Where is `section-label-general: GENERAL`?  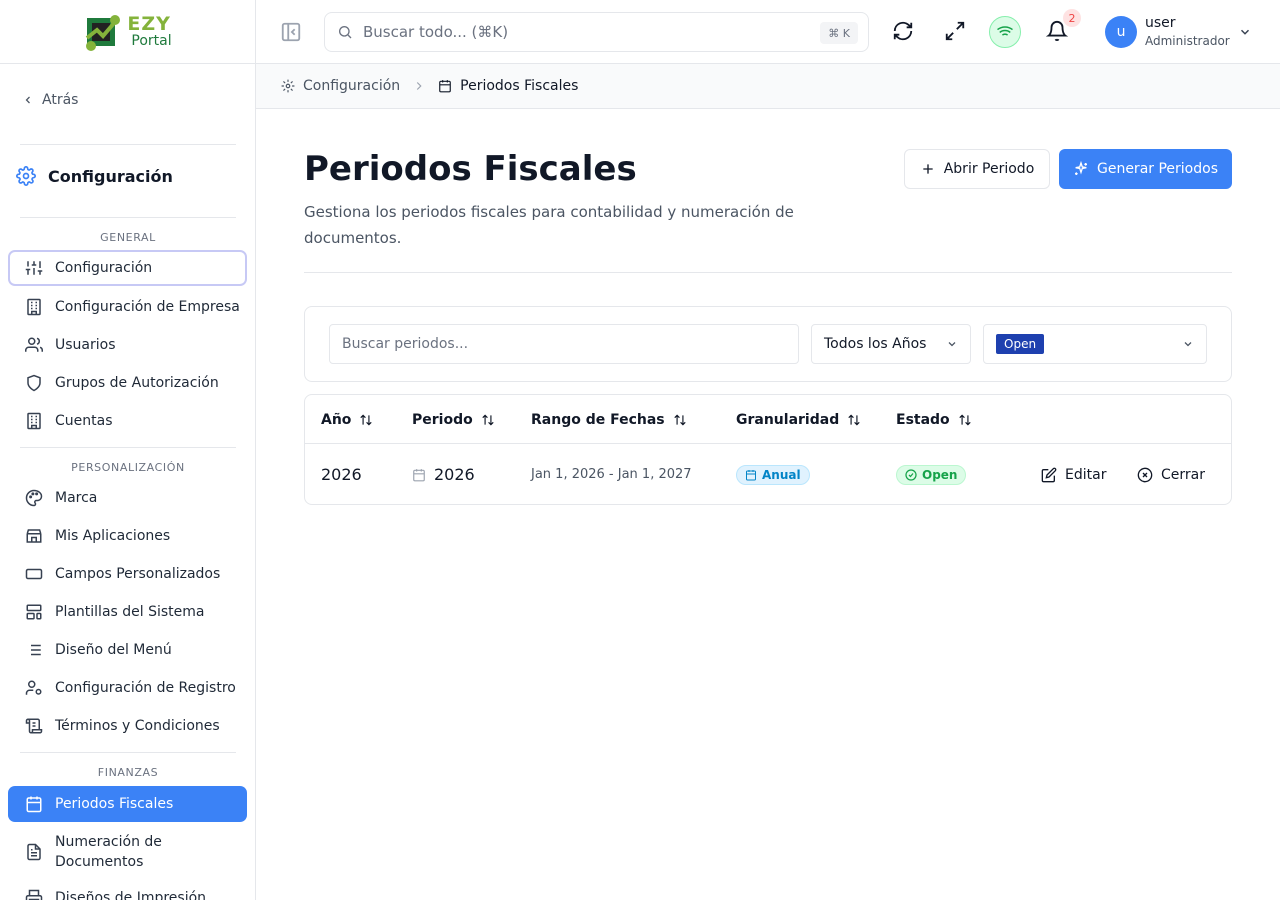
section-label-general: GENERAL is located at coordinates (128, 237).